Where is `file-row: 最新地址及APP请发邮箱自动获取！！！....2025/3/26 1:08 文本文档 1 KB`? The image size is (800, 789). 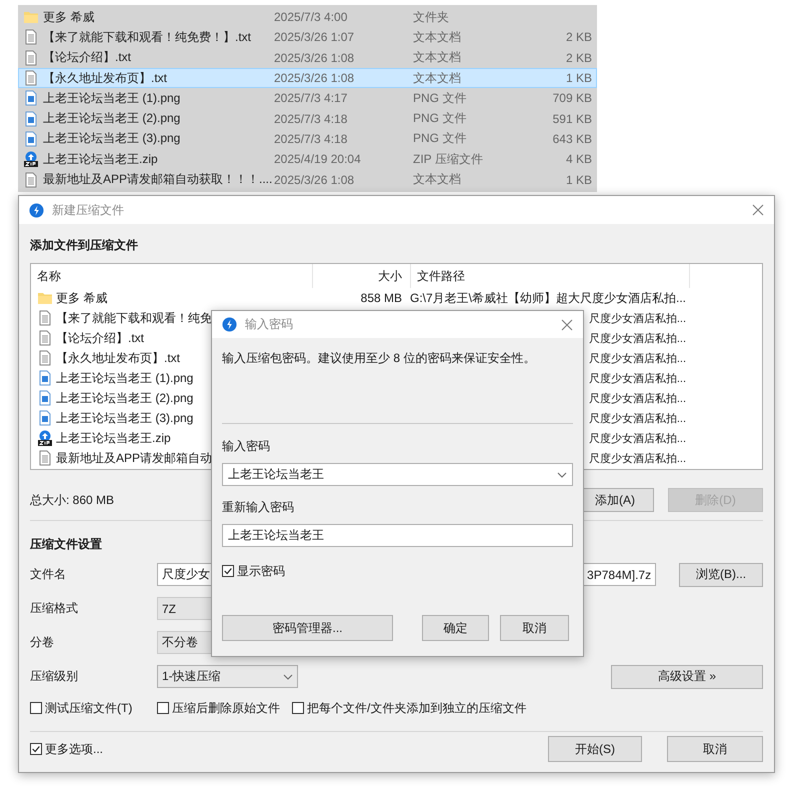 file-row: 最新地址及APP请发邮箱自动获取！！！....2025/3/26 1:08 文本文档 1 KB is located at coordinates (307, 179).